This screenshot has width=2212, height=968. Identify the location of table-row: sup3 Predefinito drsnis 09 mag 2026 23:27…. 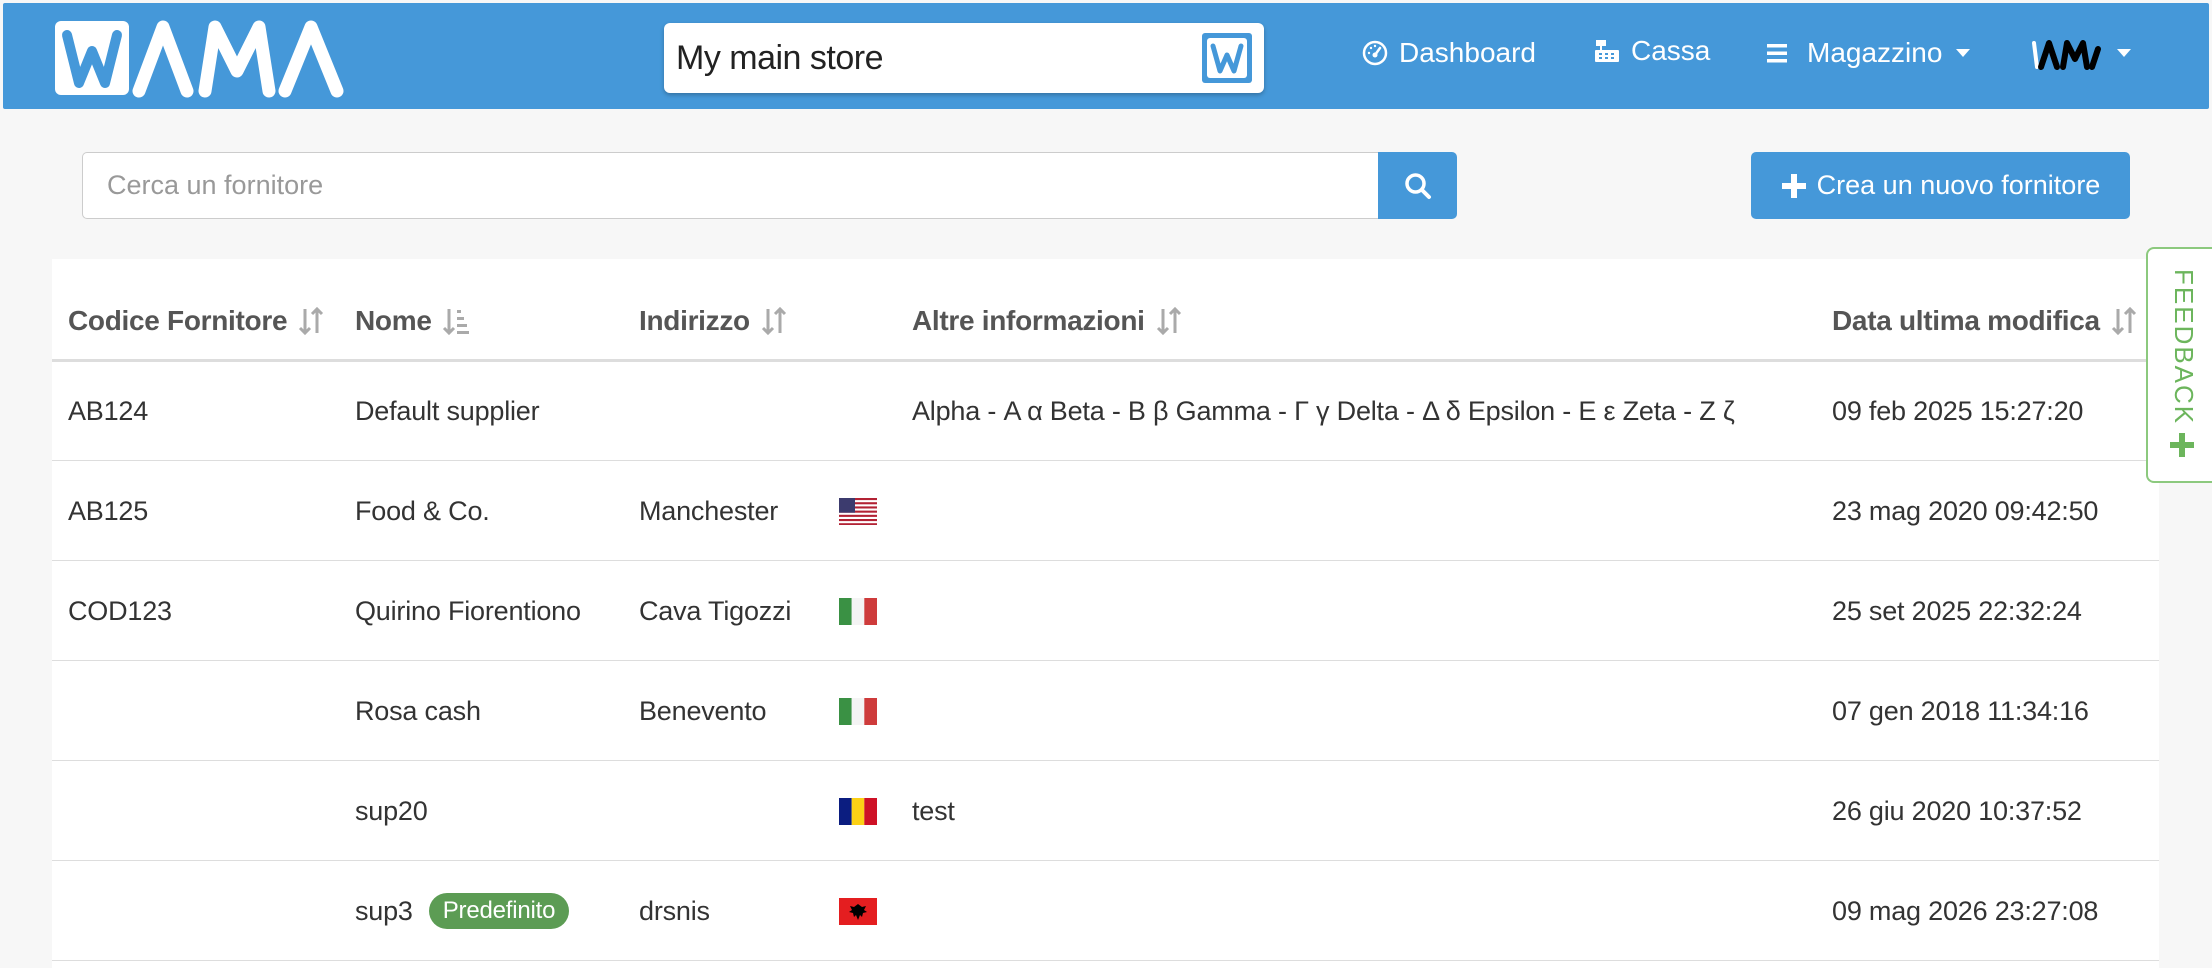
(1105, 911).